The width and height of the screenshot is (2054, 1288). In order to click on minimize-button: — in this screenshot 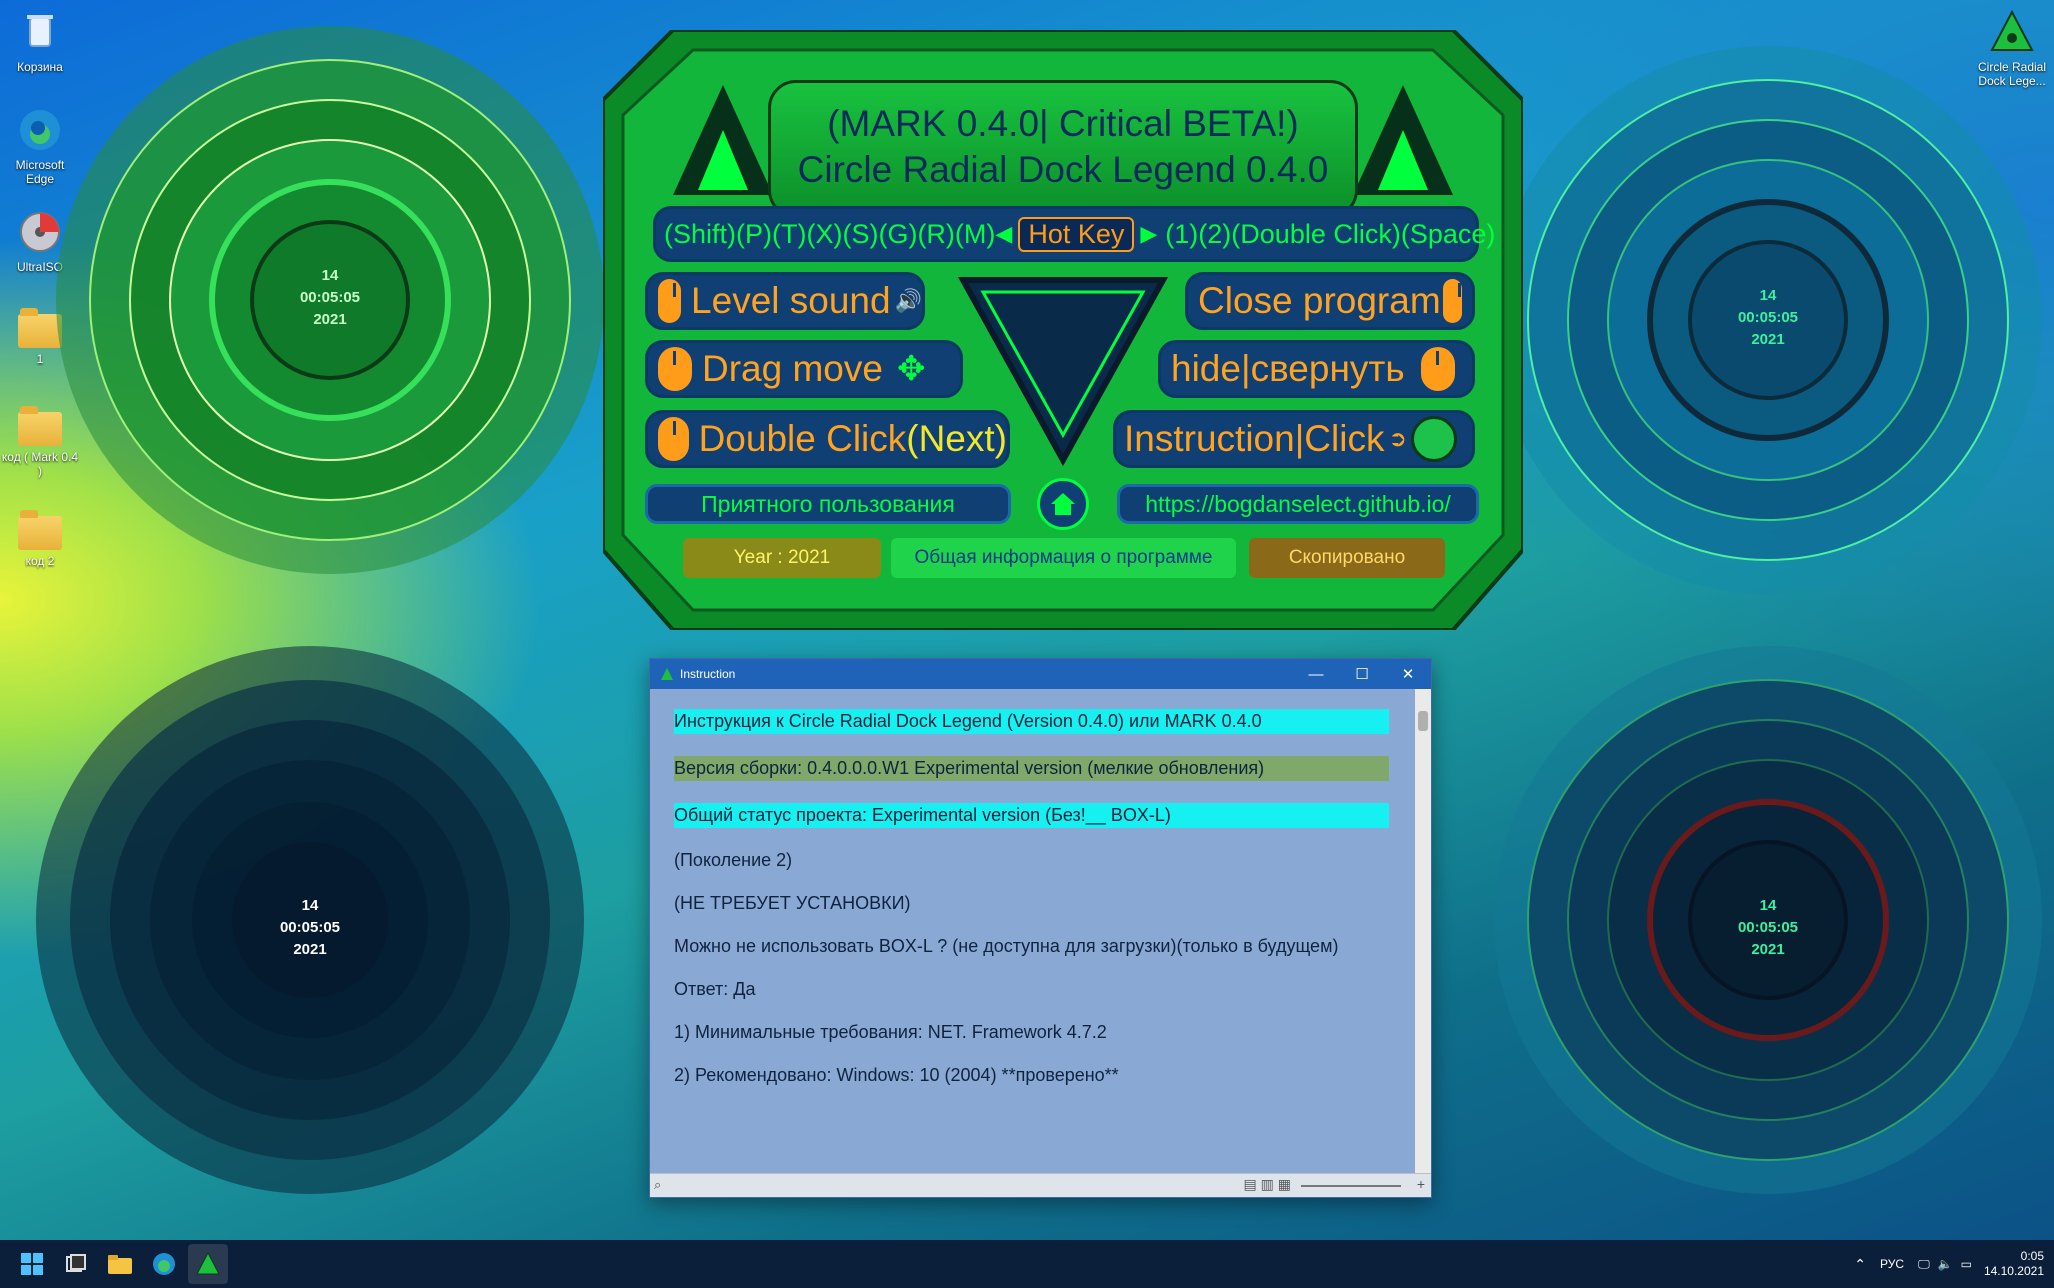, I will do `click(1316, 674)`.